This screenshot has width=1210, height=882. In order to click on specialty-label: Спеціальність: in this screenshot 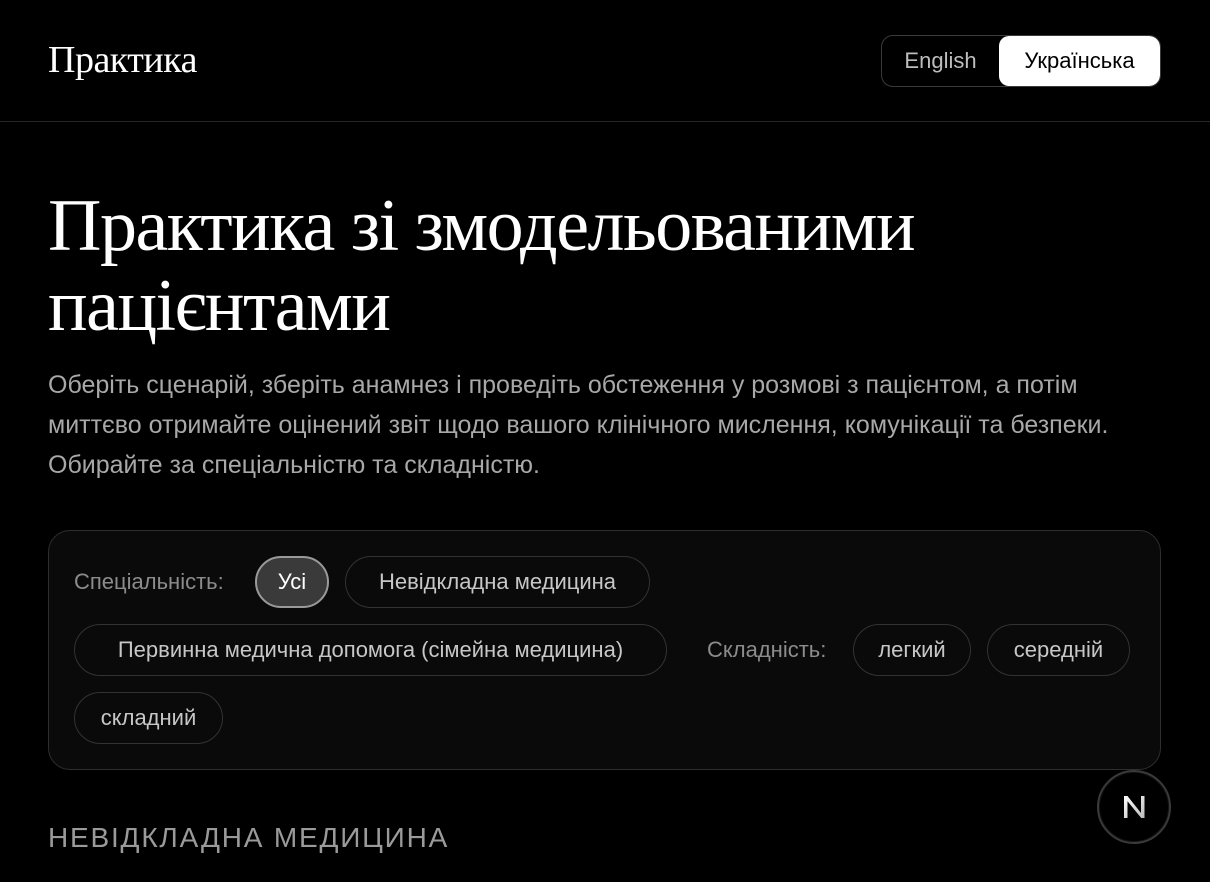, I will do `click(149, 581)`.